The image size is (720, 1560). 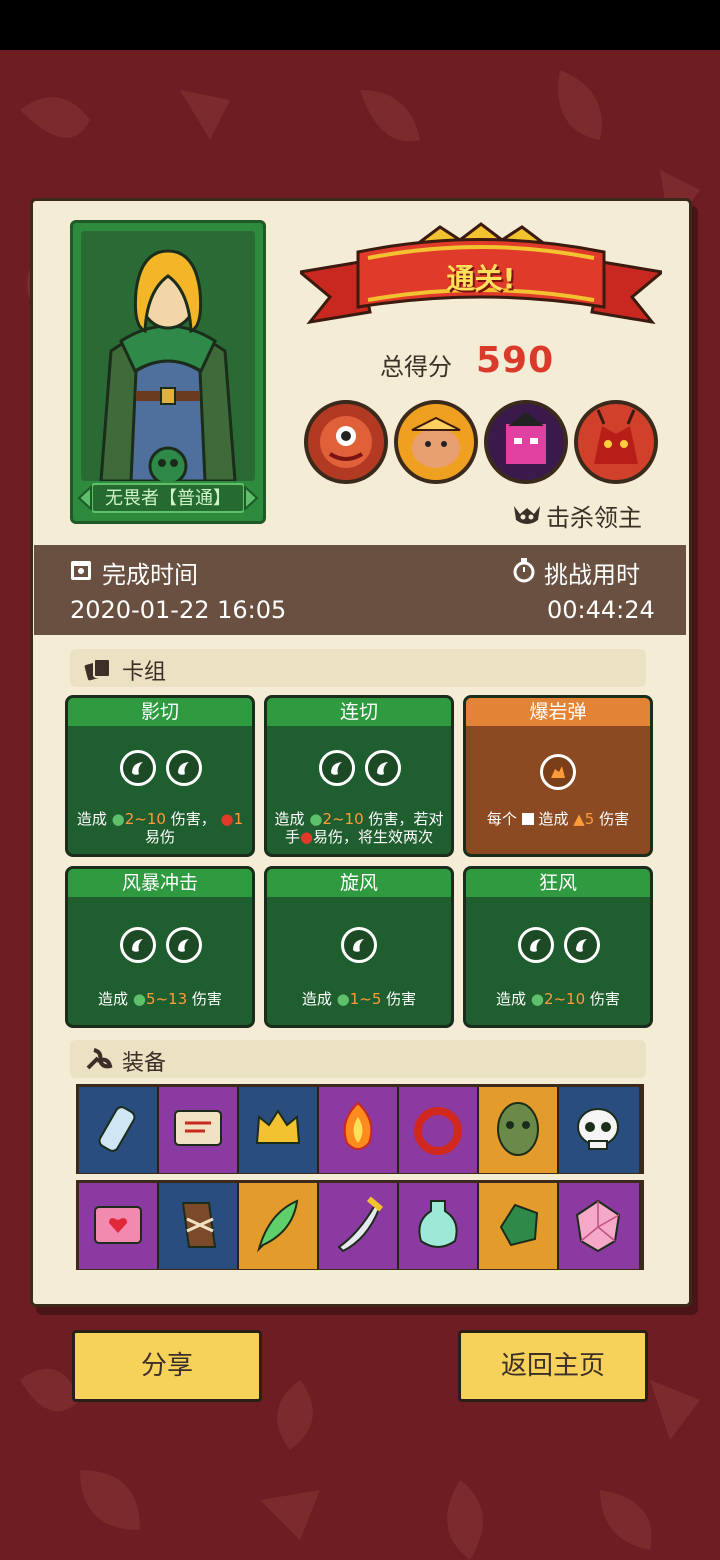 I want to click on crown-helmet-icon, so click(x=279, y=1130).